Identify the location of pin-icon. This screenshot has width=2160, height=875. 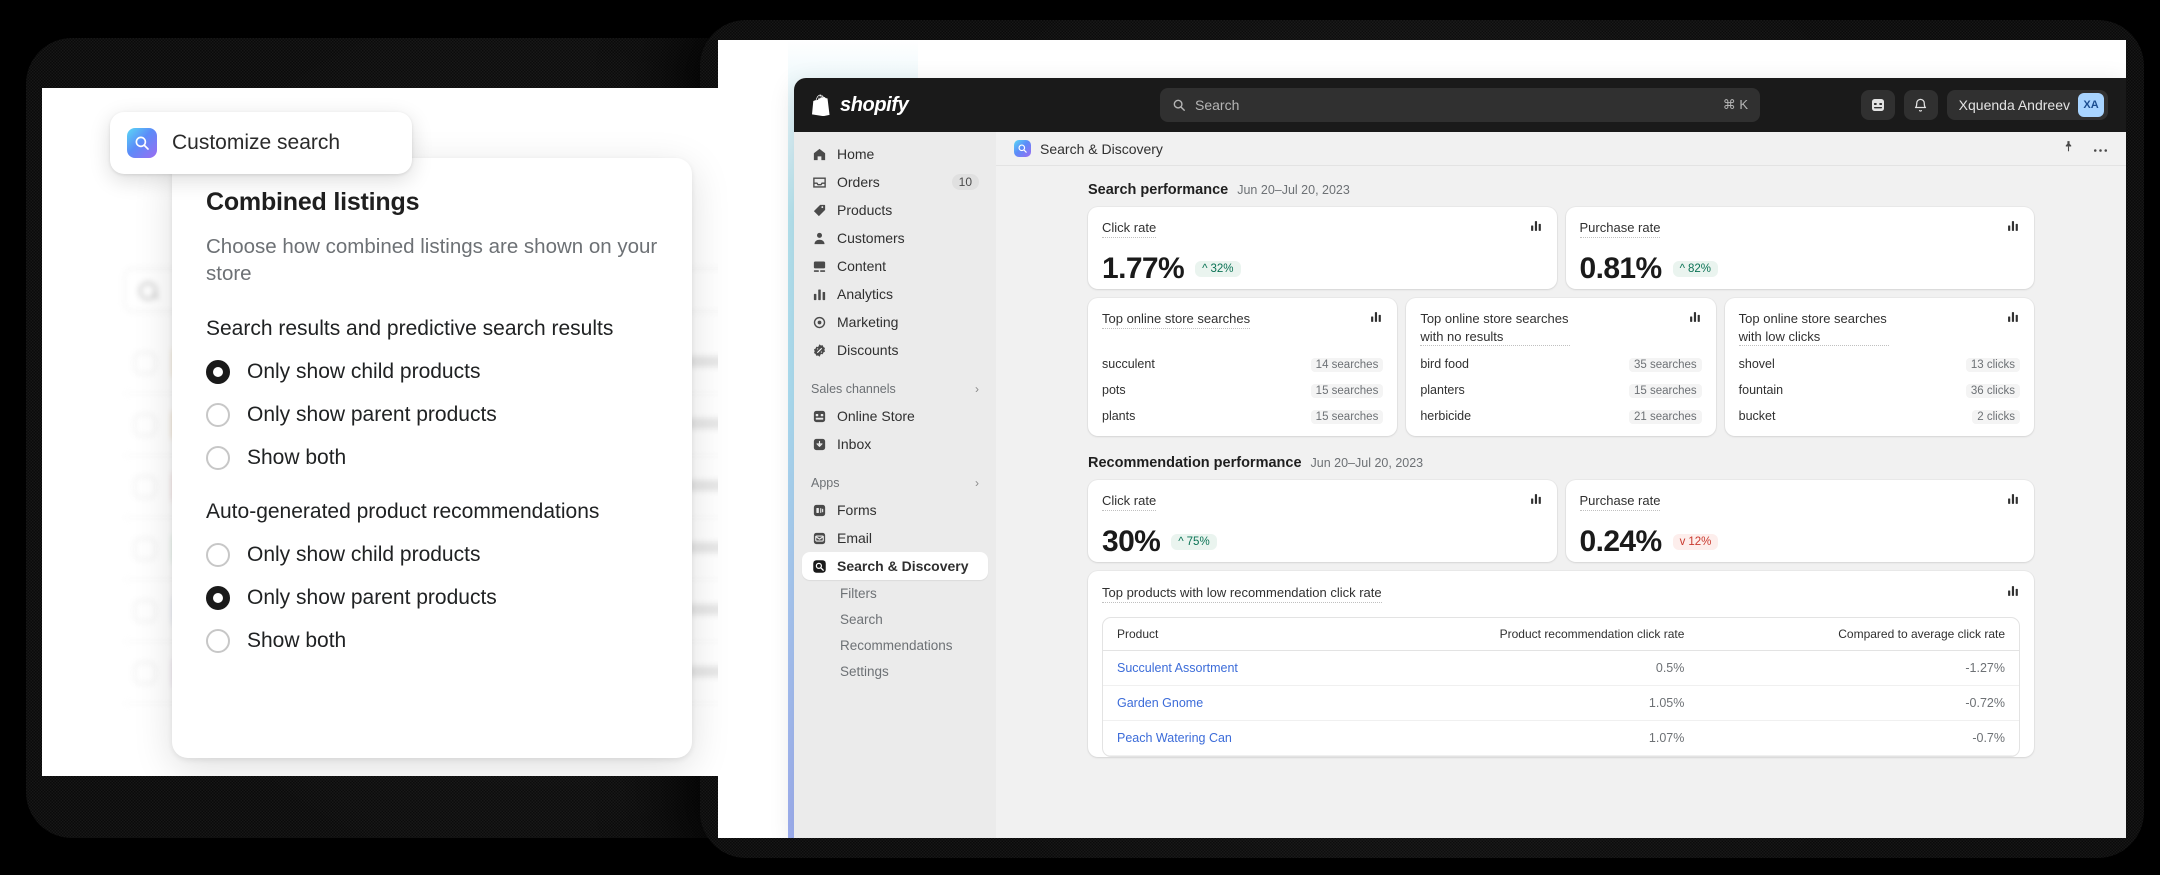
(2068, 149).